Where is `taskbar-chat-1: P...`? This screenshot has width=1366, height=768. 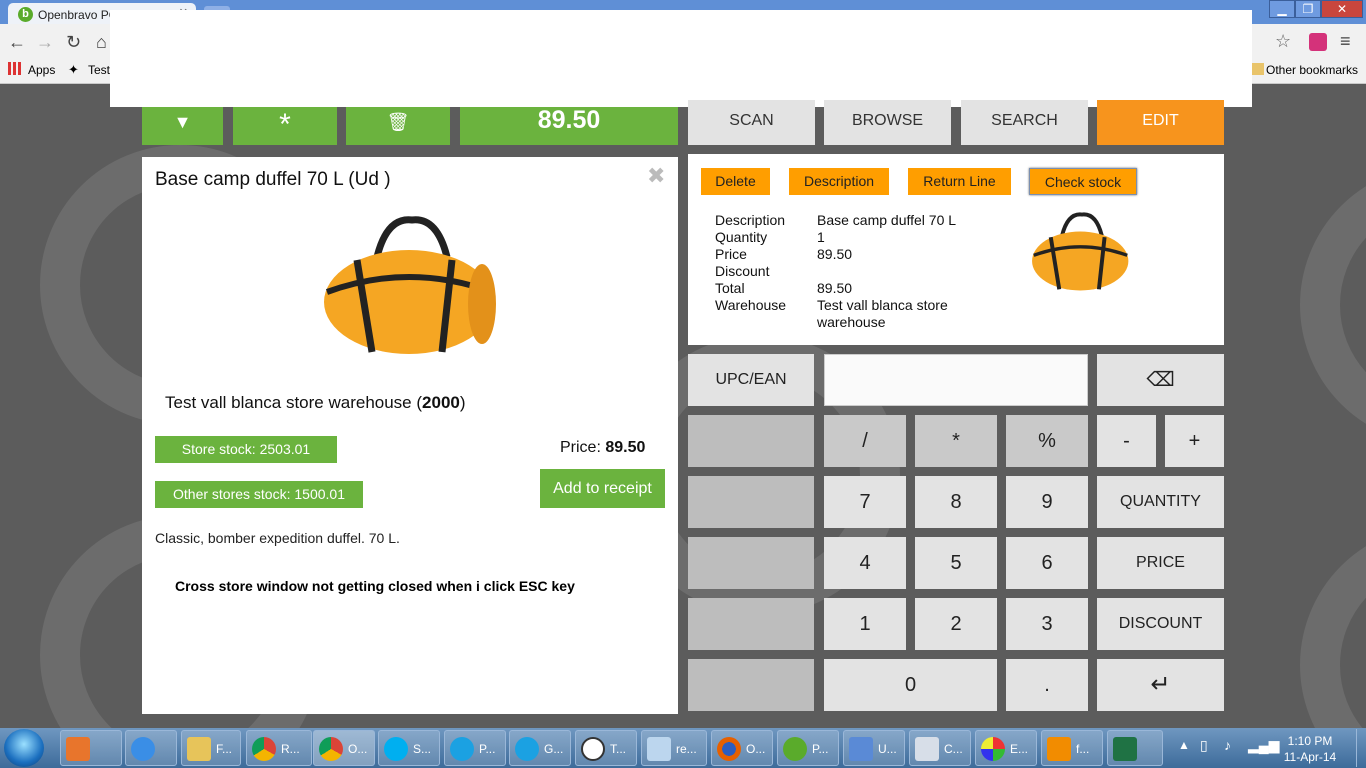 taskbar-chat-1: P... is located at coordinates (475, 748).